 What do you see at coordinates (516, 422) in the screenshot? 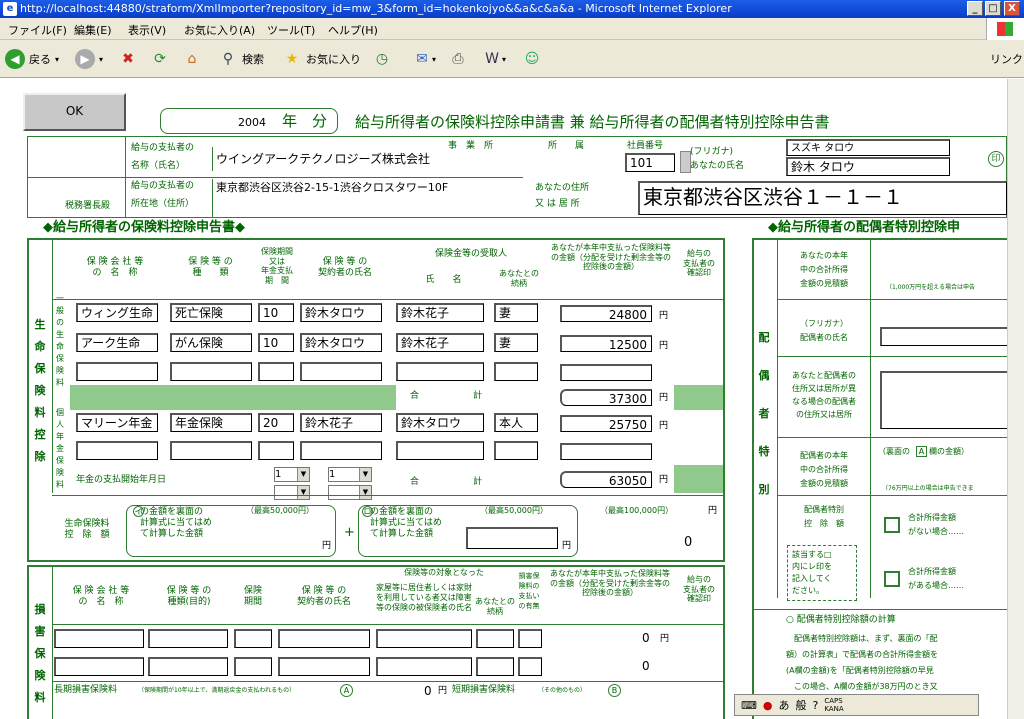
I see `pension-relation: 本人` at bounding box center [516, 422].